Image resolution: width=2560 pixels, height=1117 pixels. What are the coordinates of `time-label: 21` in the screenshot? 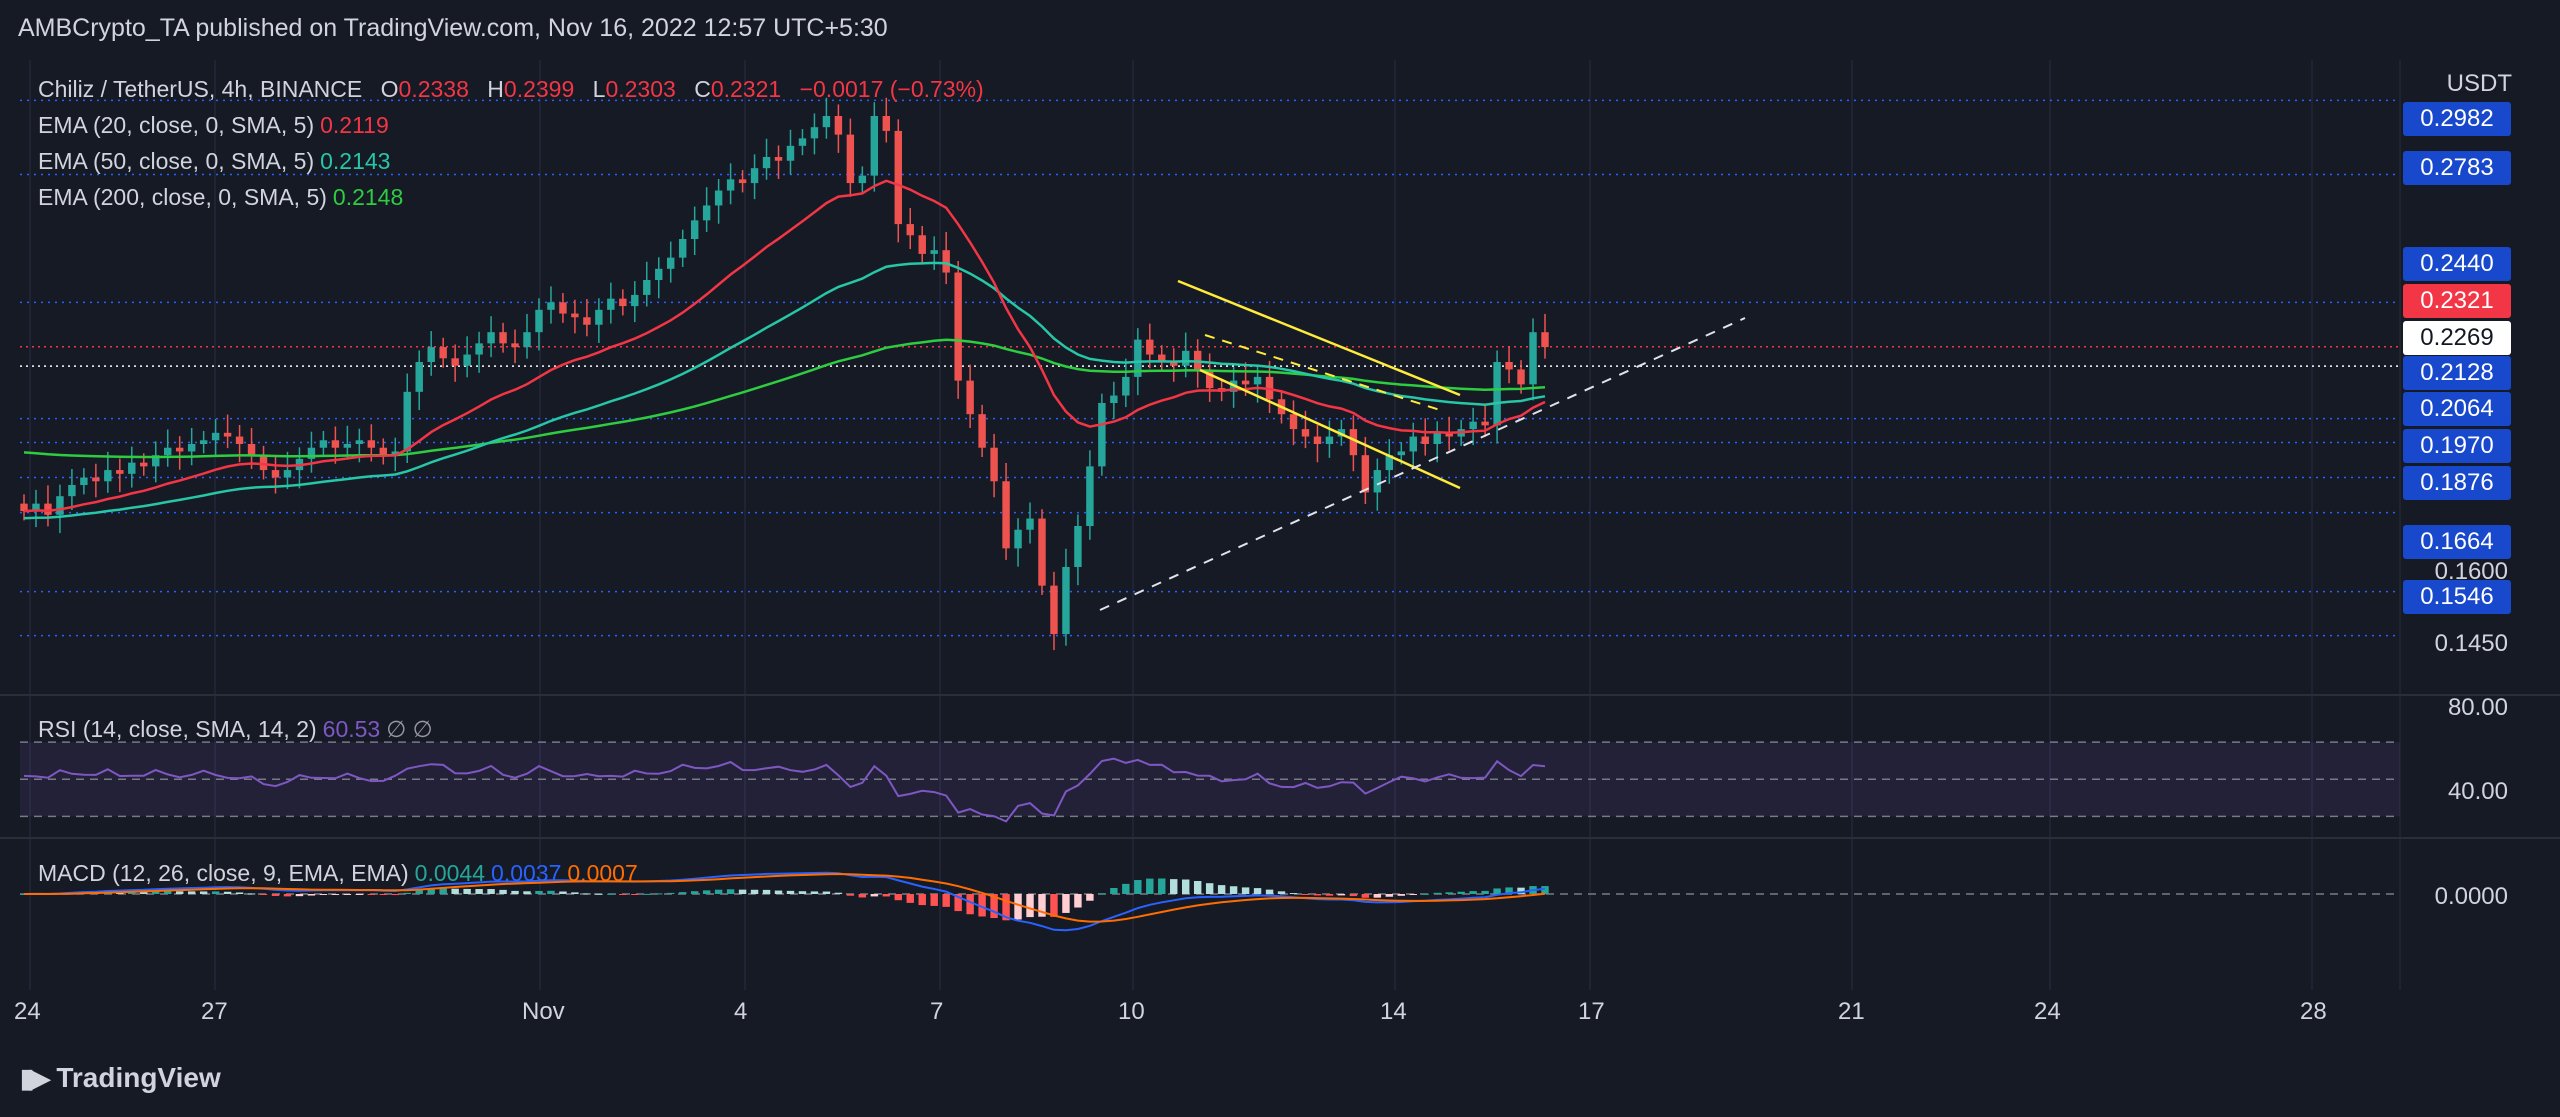 It's located at (1851, 1011).